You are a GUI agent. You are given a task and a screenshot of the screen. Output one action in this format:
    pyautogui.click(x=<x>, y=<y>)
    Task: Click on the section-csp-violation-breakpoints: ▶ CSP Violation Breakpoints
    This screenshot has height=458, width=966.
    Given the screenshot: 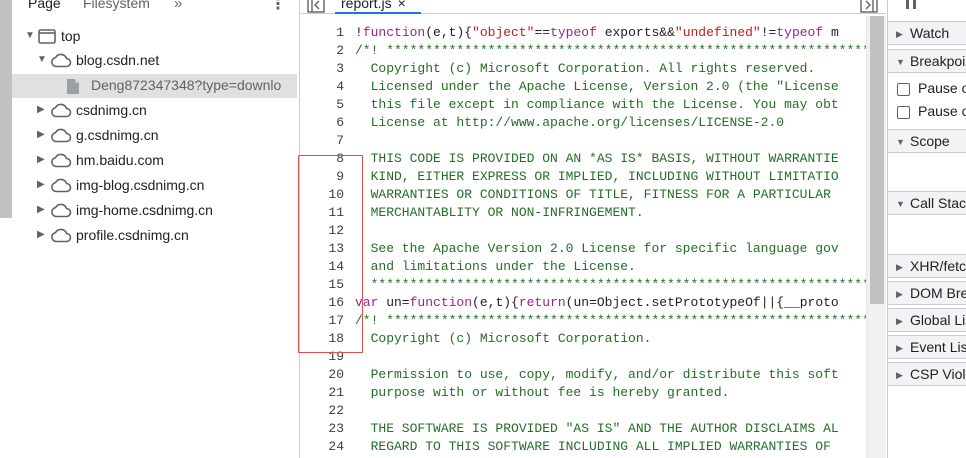 What is the action you would take?
    pyautogui.click(x=927, y=374)
    